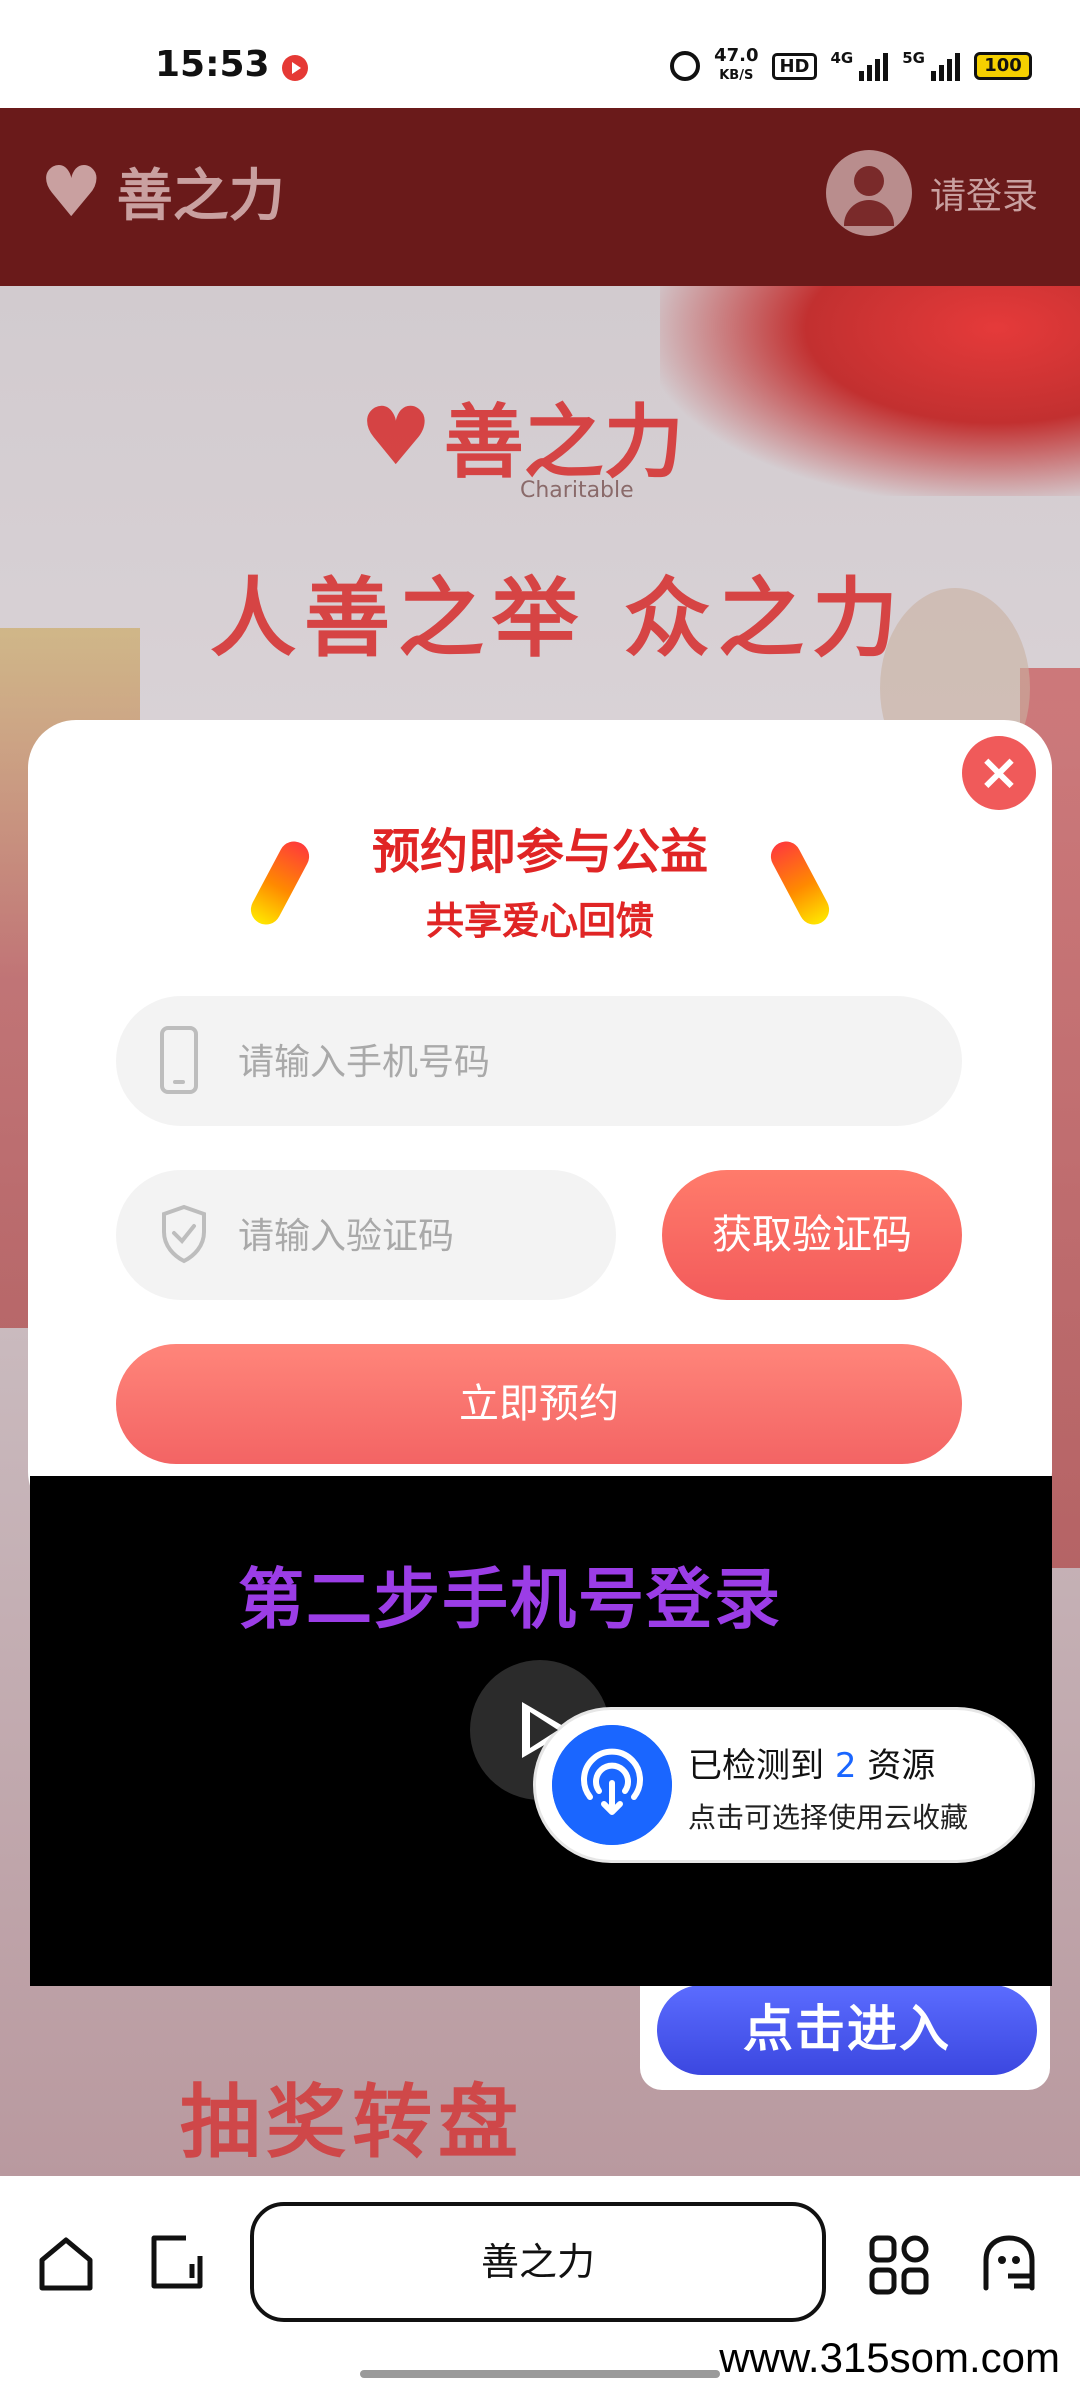 This screenshot has width=1080, height=2400. Describe the element at coordinates (539, 852) in the screenshot. I see `modal-title: 预约即参与公益` at that location.